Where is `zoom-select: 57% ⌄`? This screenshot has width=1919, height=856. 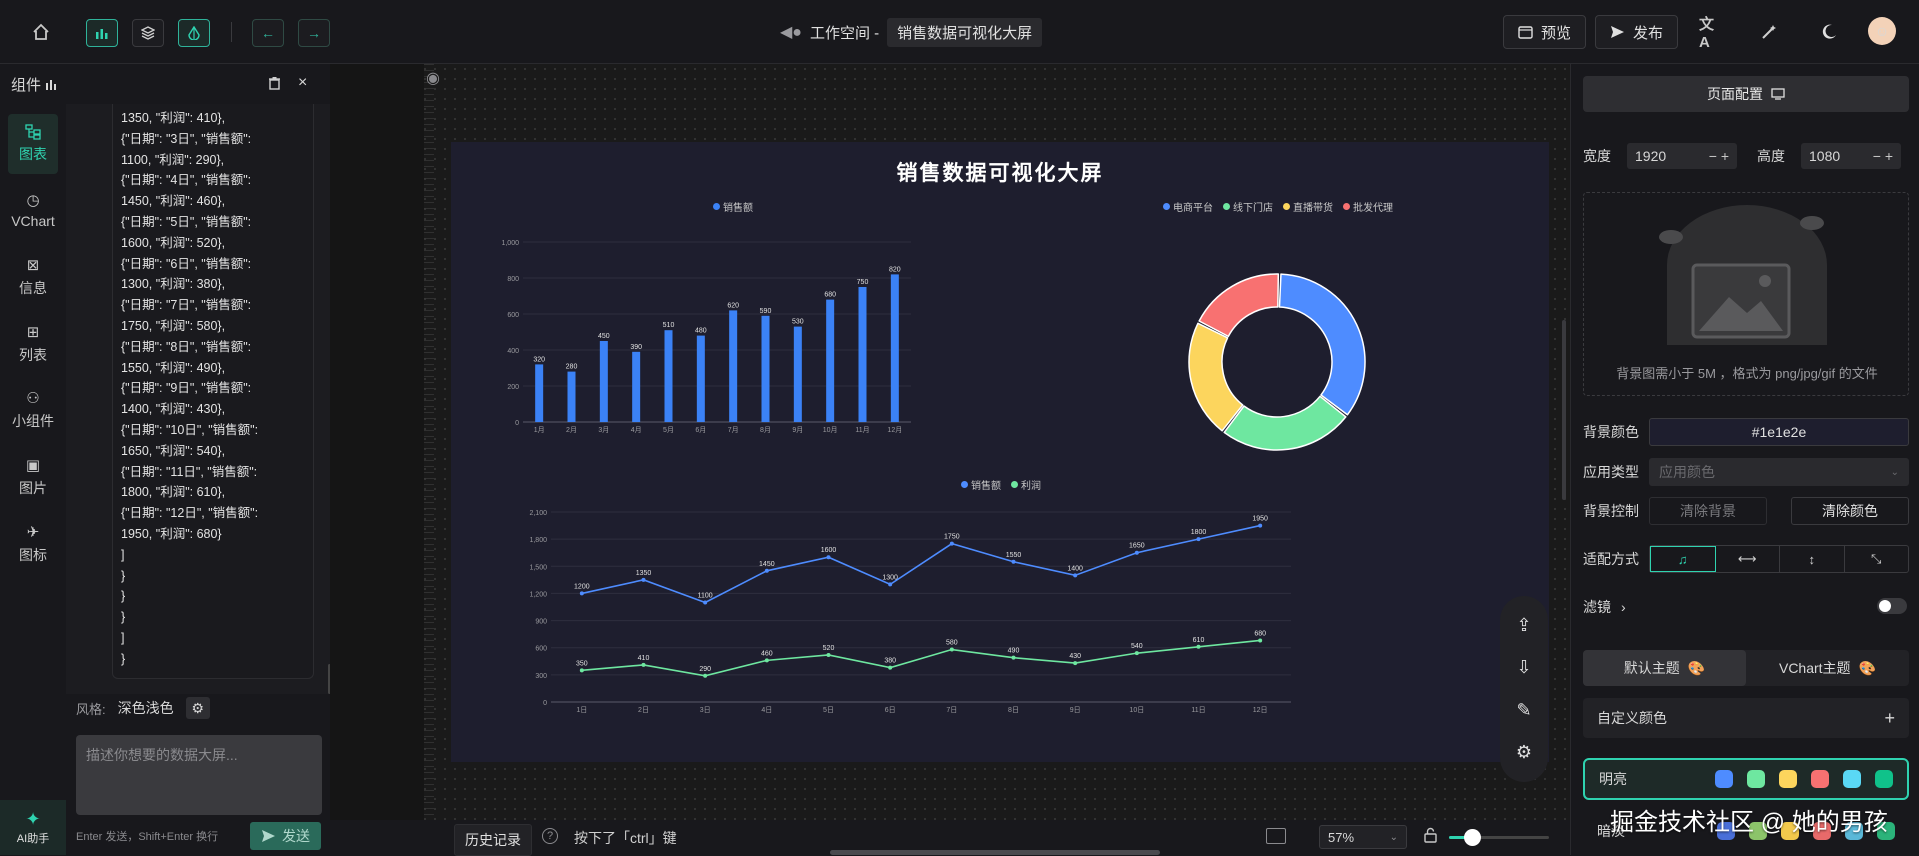
zoom-select: 57% ⌄ is located at coordinates (1363, 837).